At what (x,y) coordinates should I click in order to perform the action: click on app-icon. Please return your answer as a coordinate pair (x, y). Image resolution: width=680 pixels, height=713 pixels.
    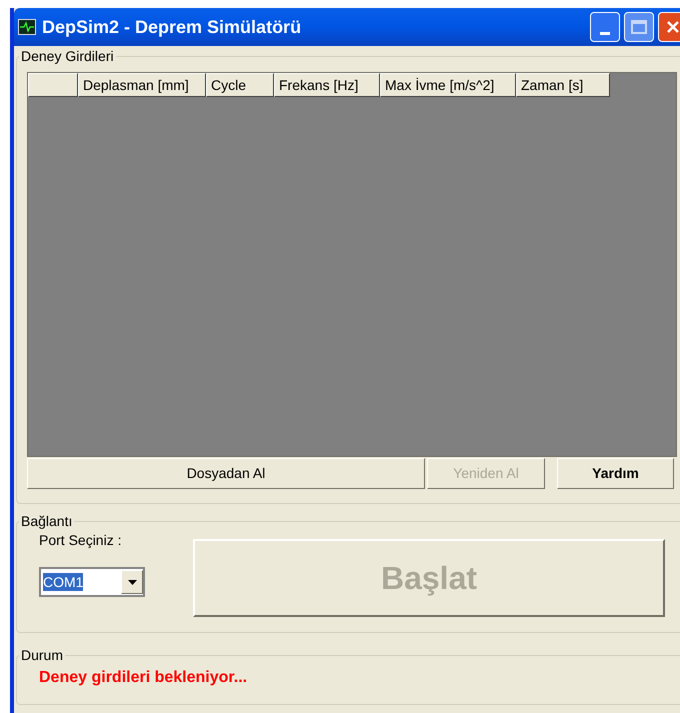
    Looking at the image, I should click on (27, 27).